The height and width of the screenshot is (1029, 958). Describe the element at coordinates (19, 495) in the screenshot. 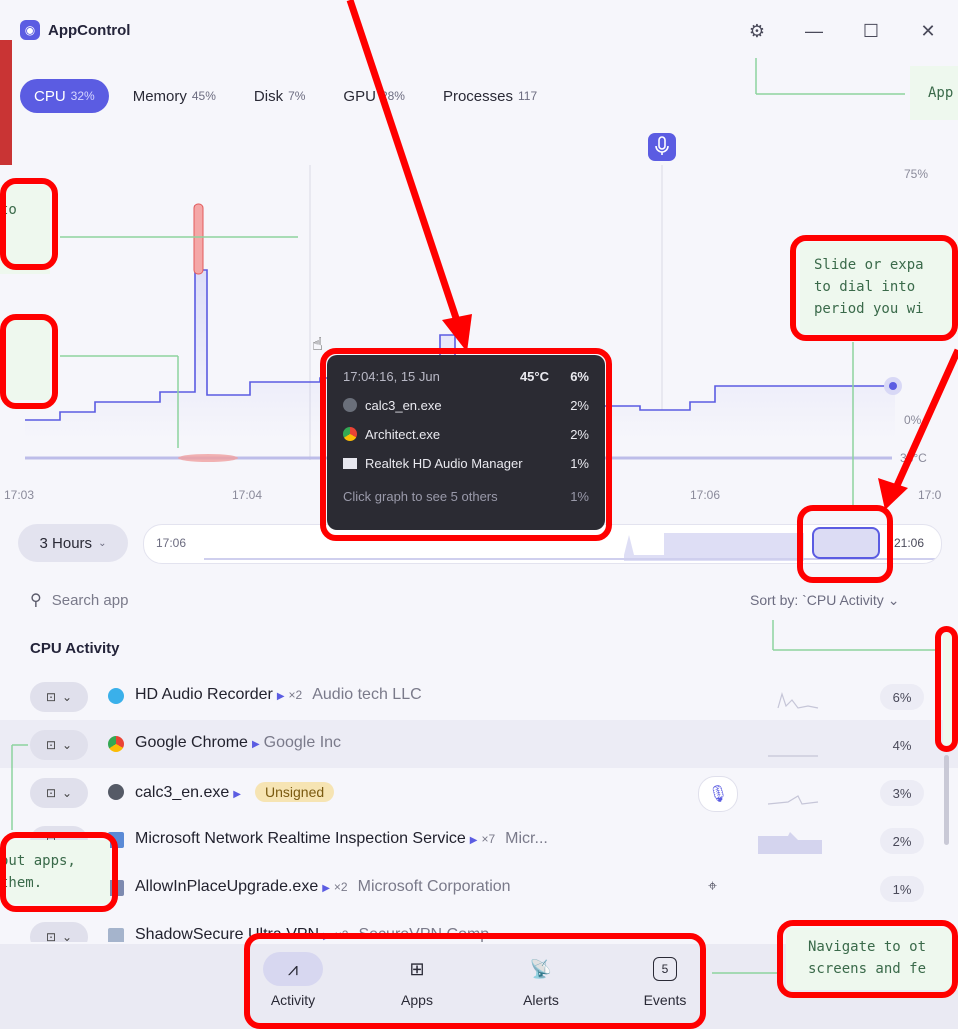

I see `x-label-1: 17:03` at that location.